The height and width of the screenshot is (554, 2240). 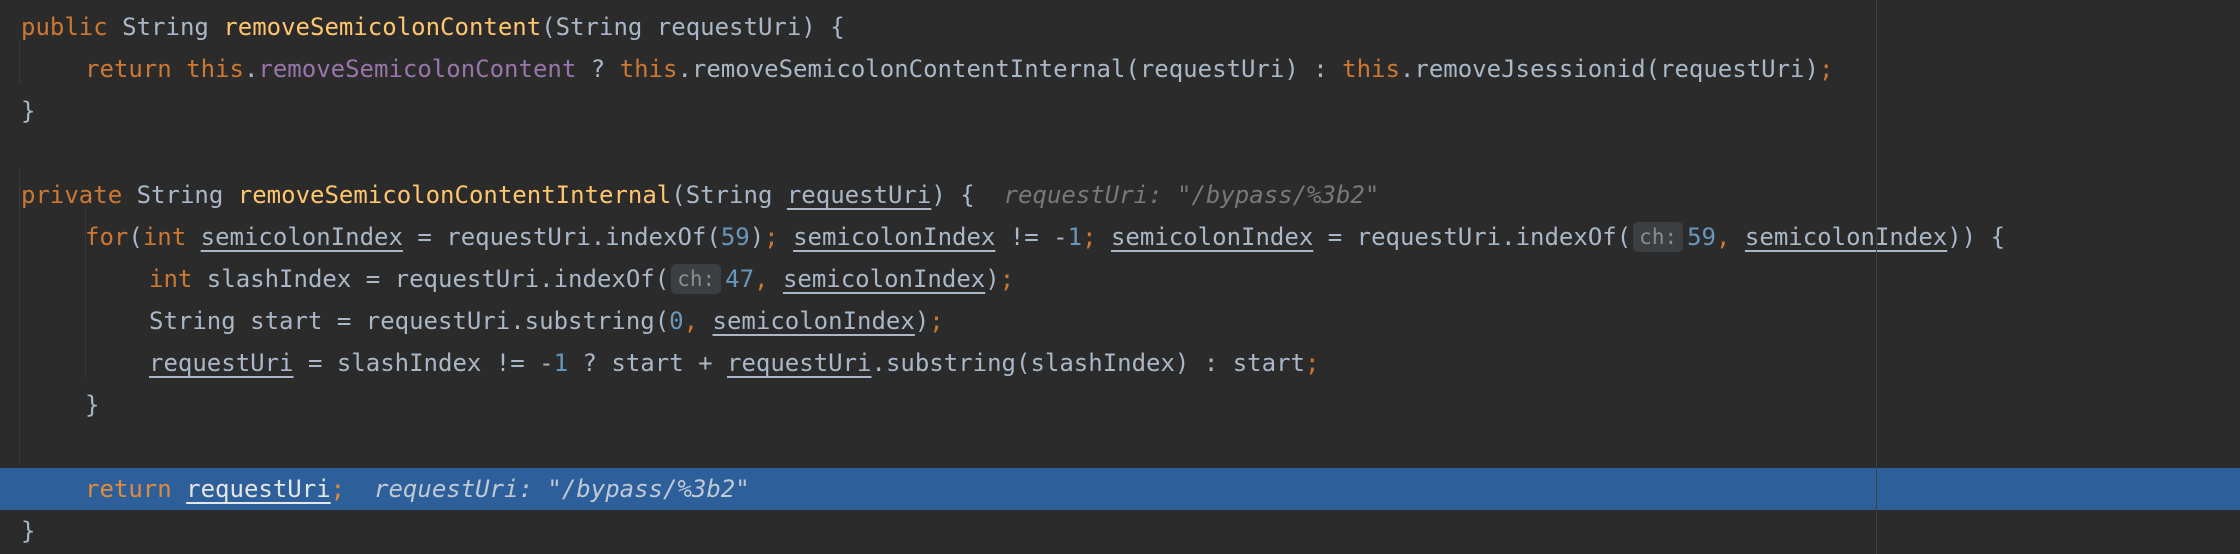 I want to click on code-text: slashIndex = requestUri.indexOf(, so click(x=431, y=279).